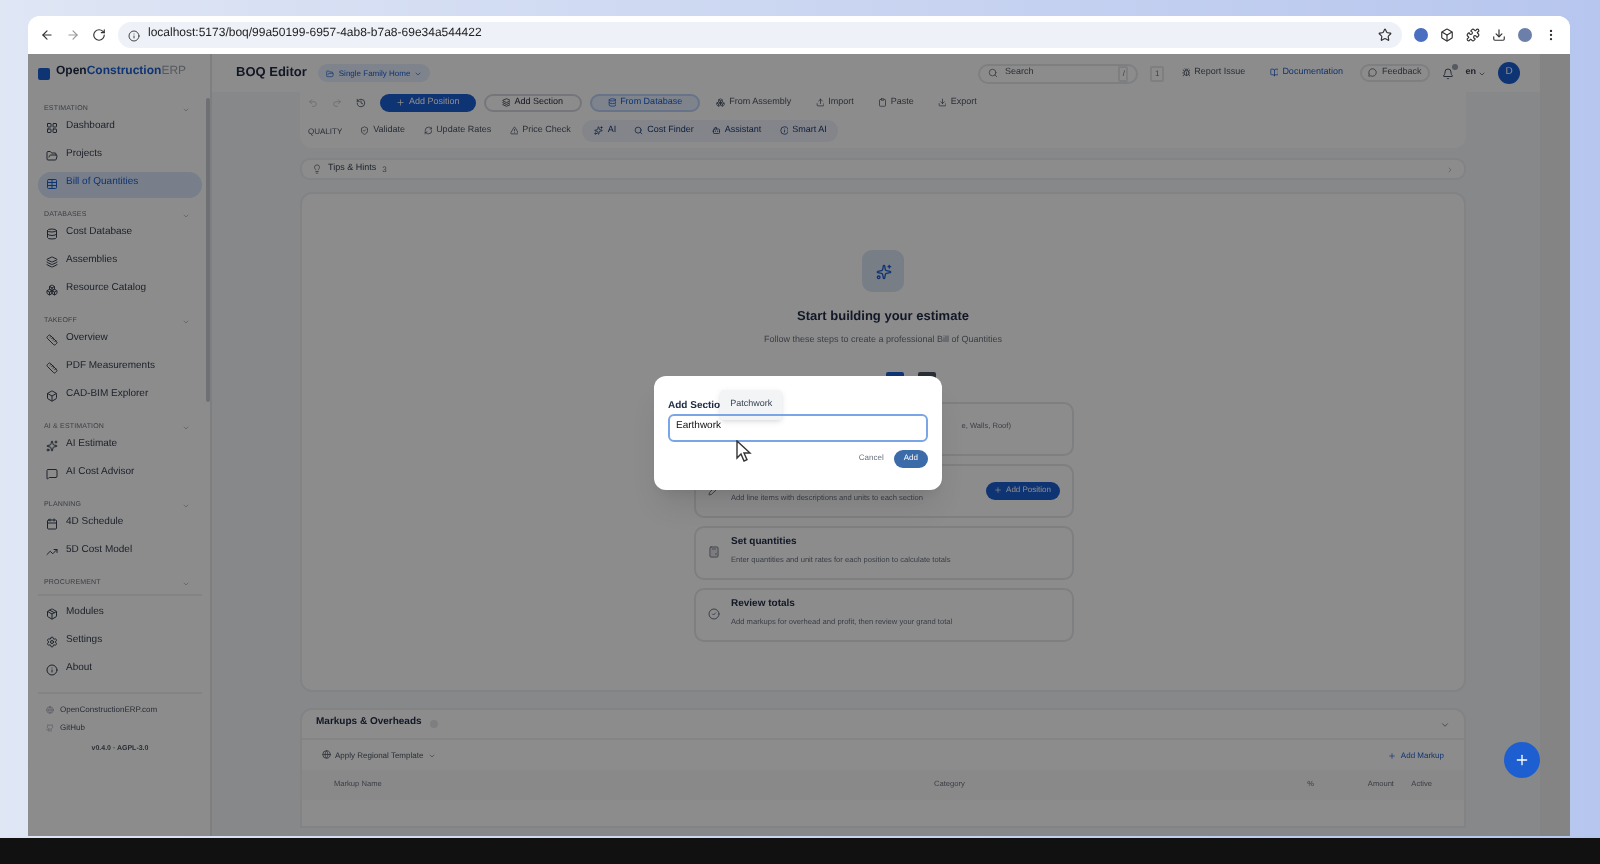 The height and width of the screenshot is (864, 1600). What do you see at coordinates (1447, 35) in the screenshot?
I see `extension-icon` at bounding box center [1447, 35].